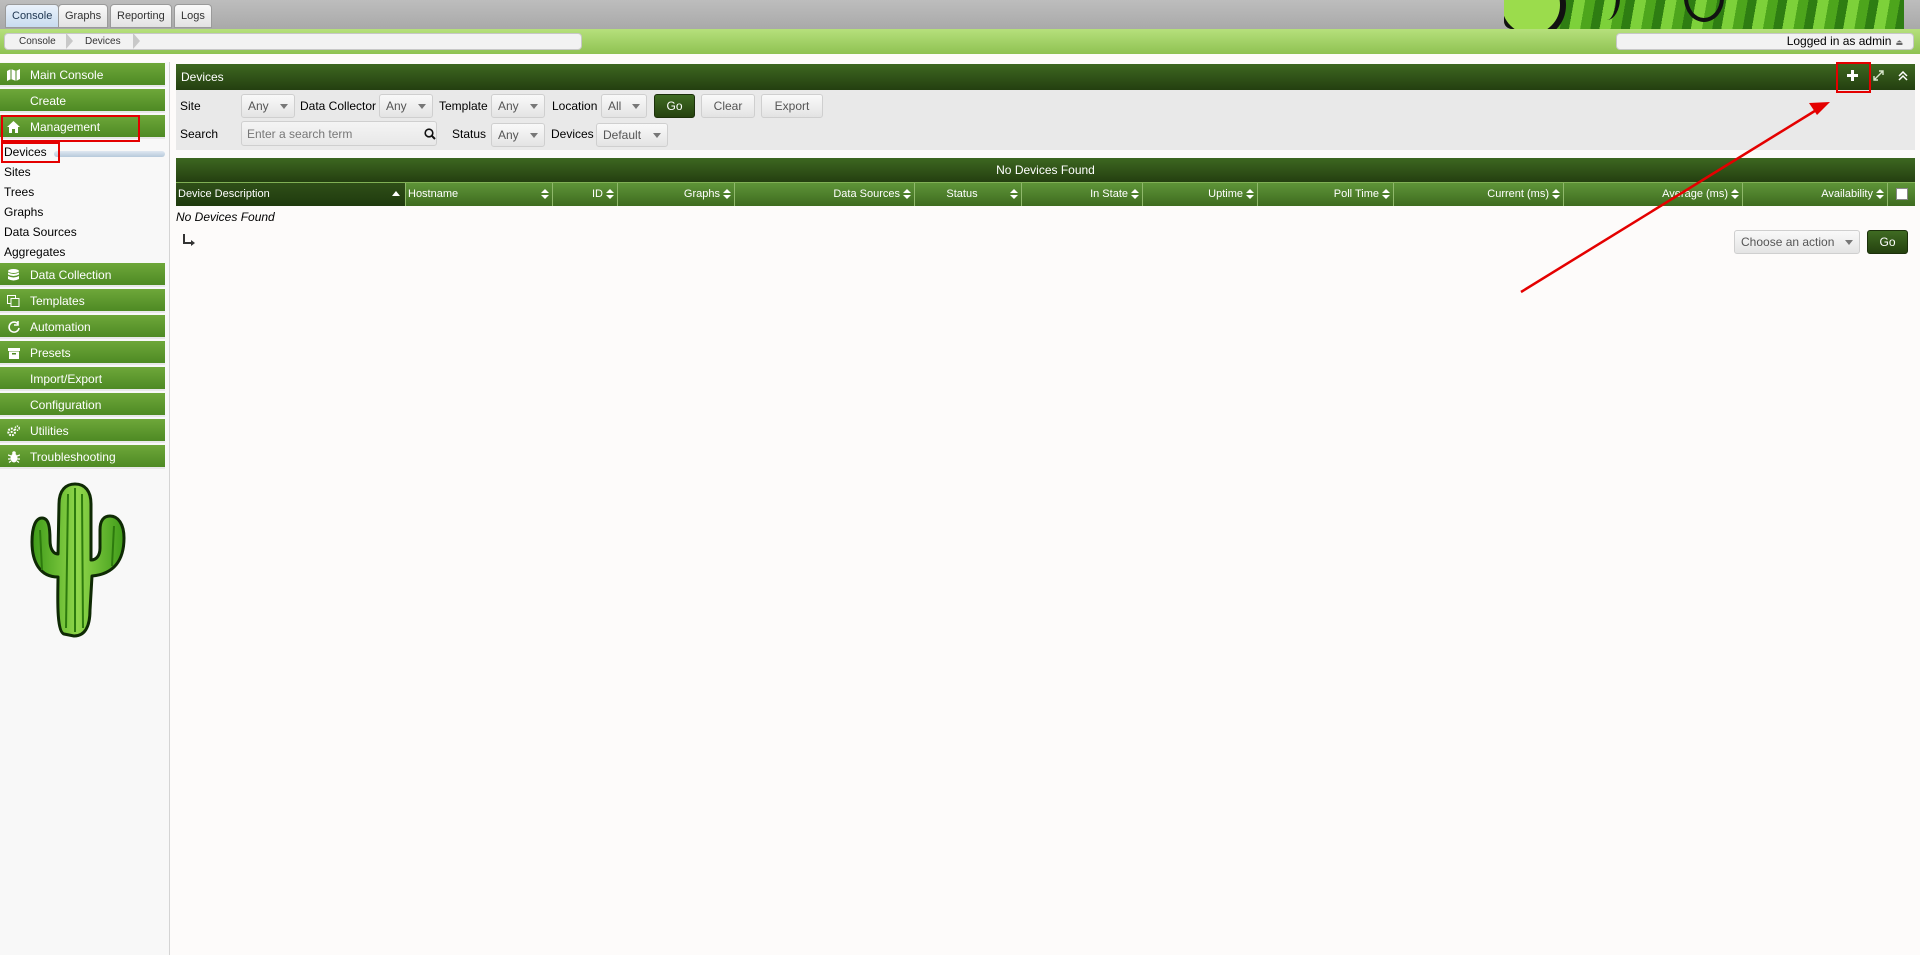  I want to click on expand-icon, so click(1878, 77).